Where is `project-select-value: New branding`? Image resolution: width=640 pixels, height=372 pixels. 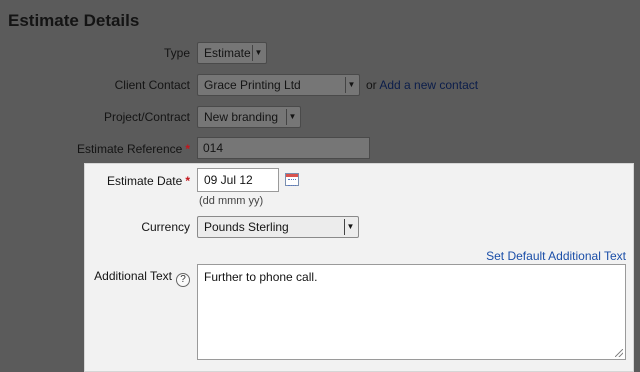 project-select-value: New branding is located at coordinates (241, 117).